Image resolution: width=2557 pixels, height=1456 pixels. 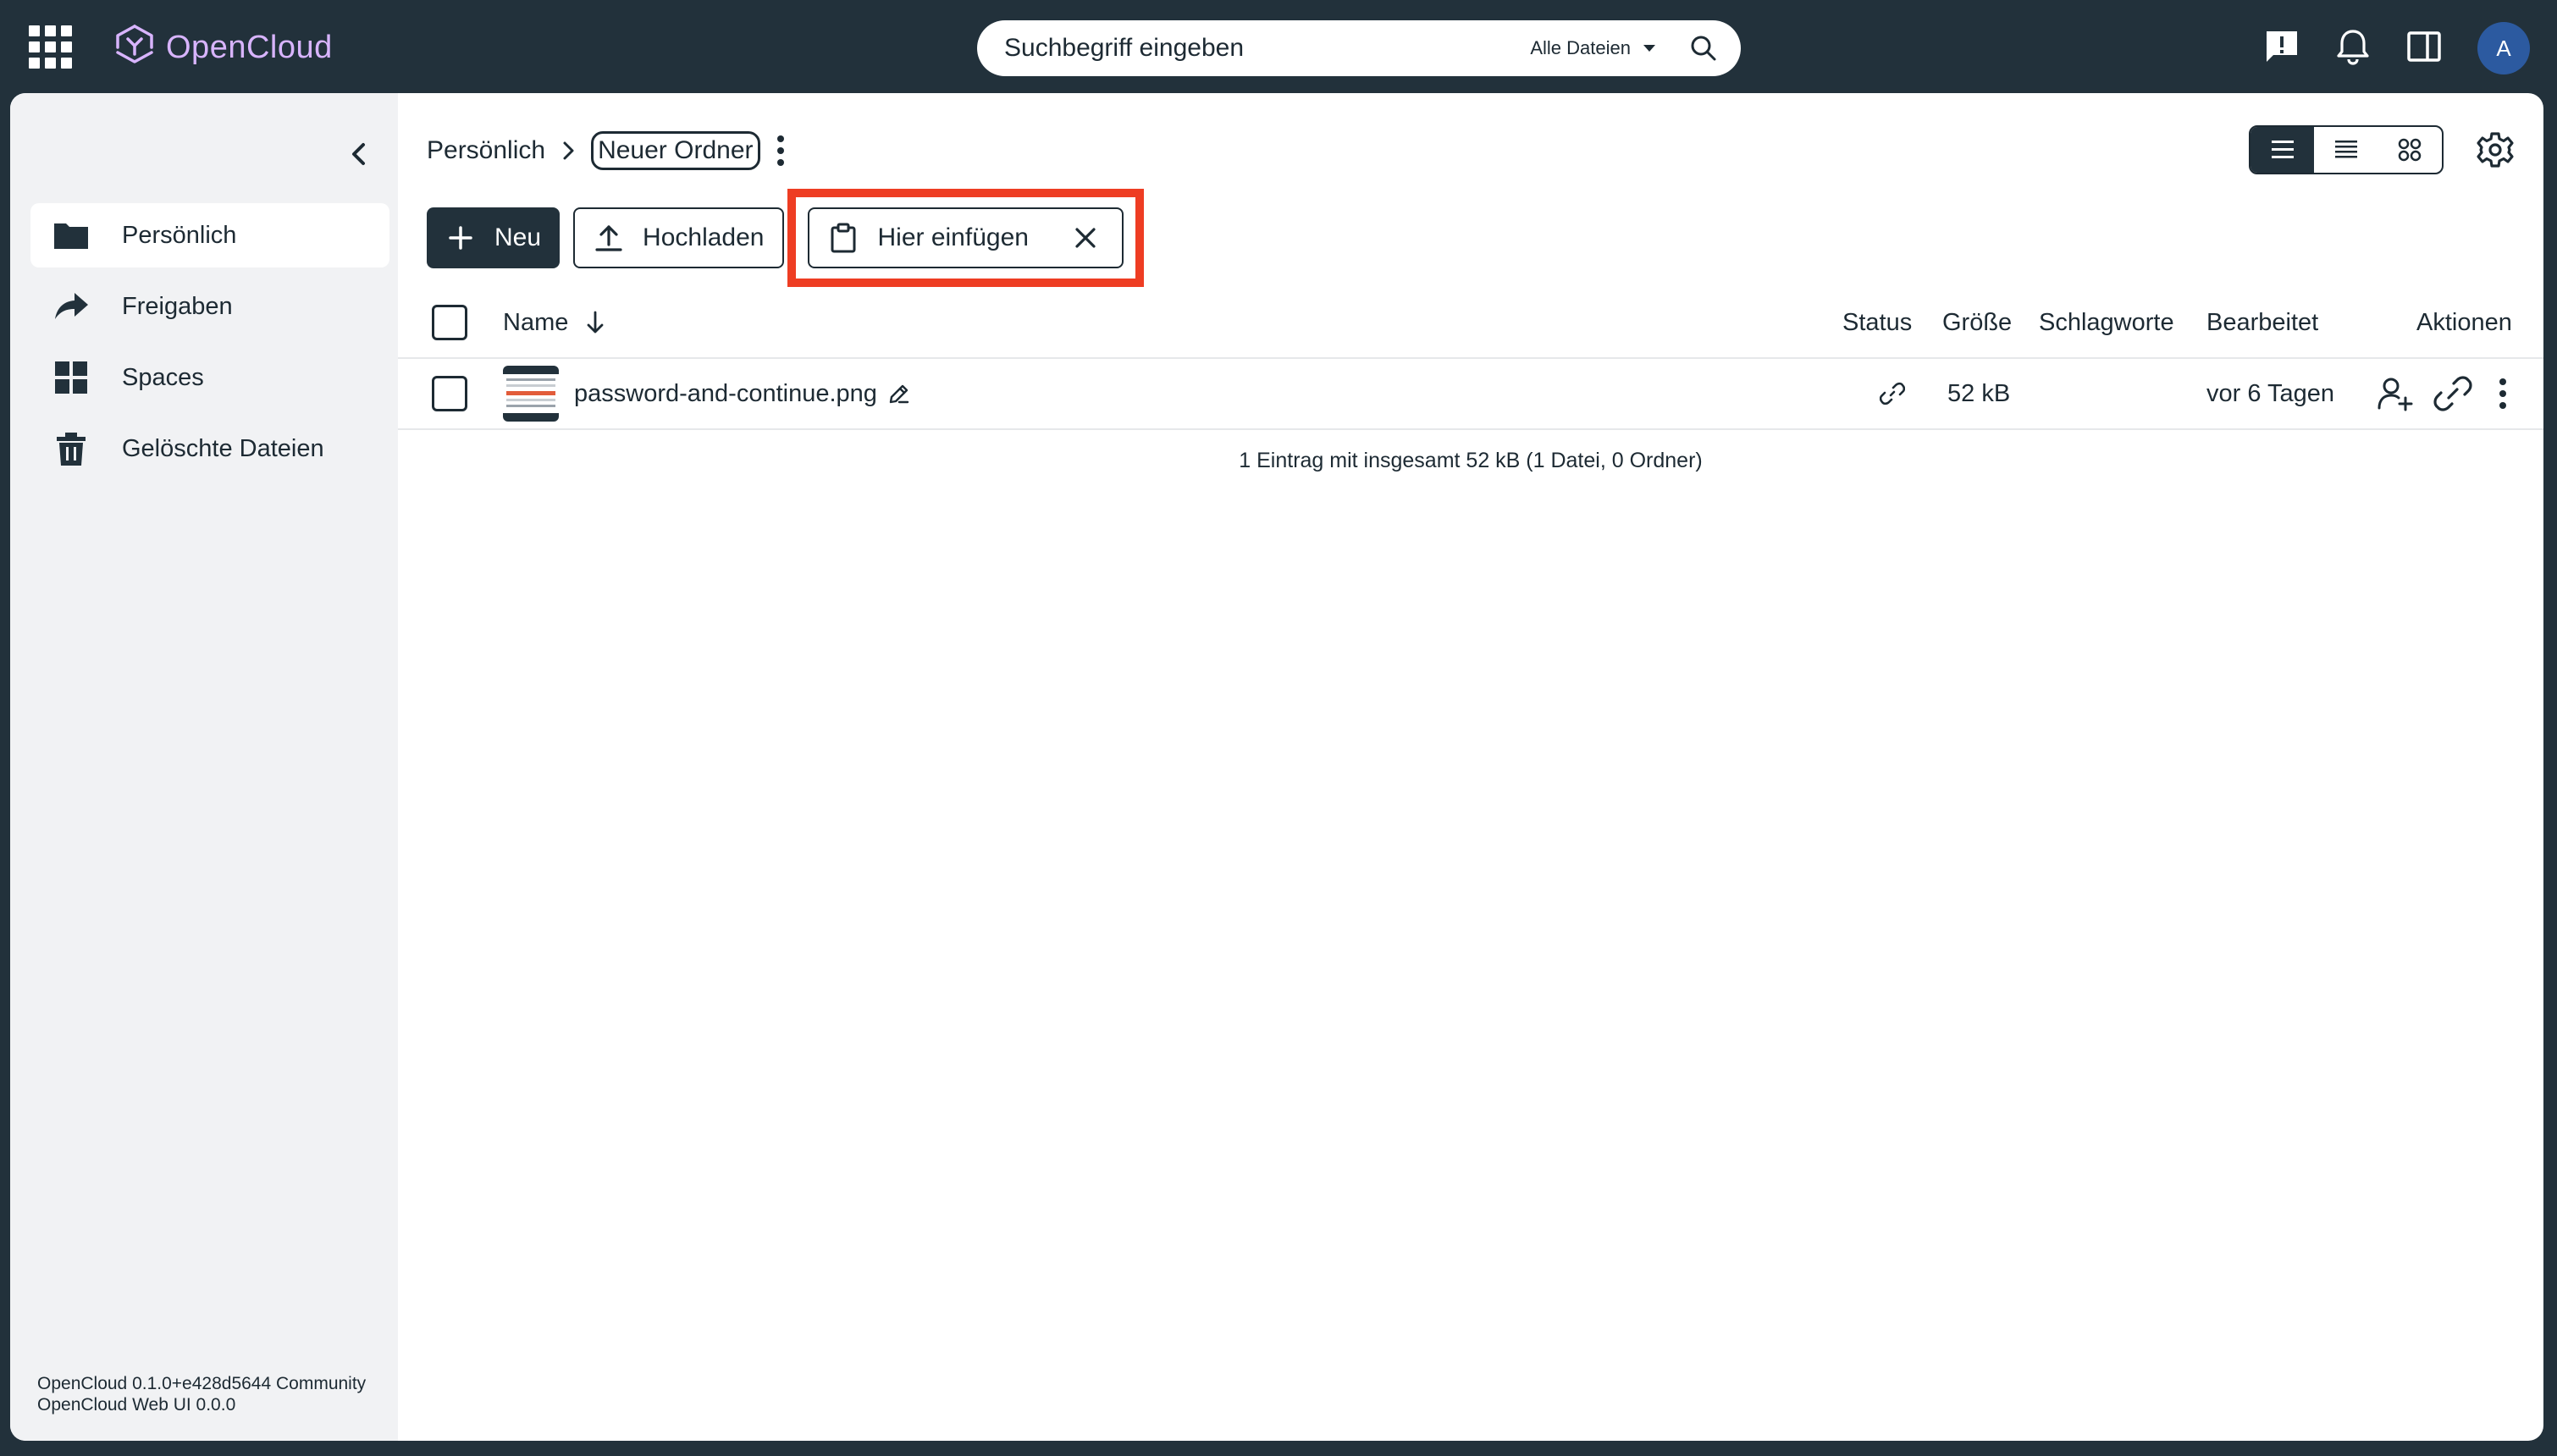 What do you see at coordinates (2424, 46) in the screenshot?
I see `sidebar-toggle-icon` at bounding box center [2424, 46].